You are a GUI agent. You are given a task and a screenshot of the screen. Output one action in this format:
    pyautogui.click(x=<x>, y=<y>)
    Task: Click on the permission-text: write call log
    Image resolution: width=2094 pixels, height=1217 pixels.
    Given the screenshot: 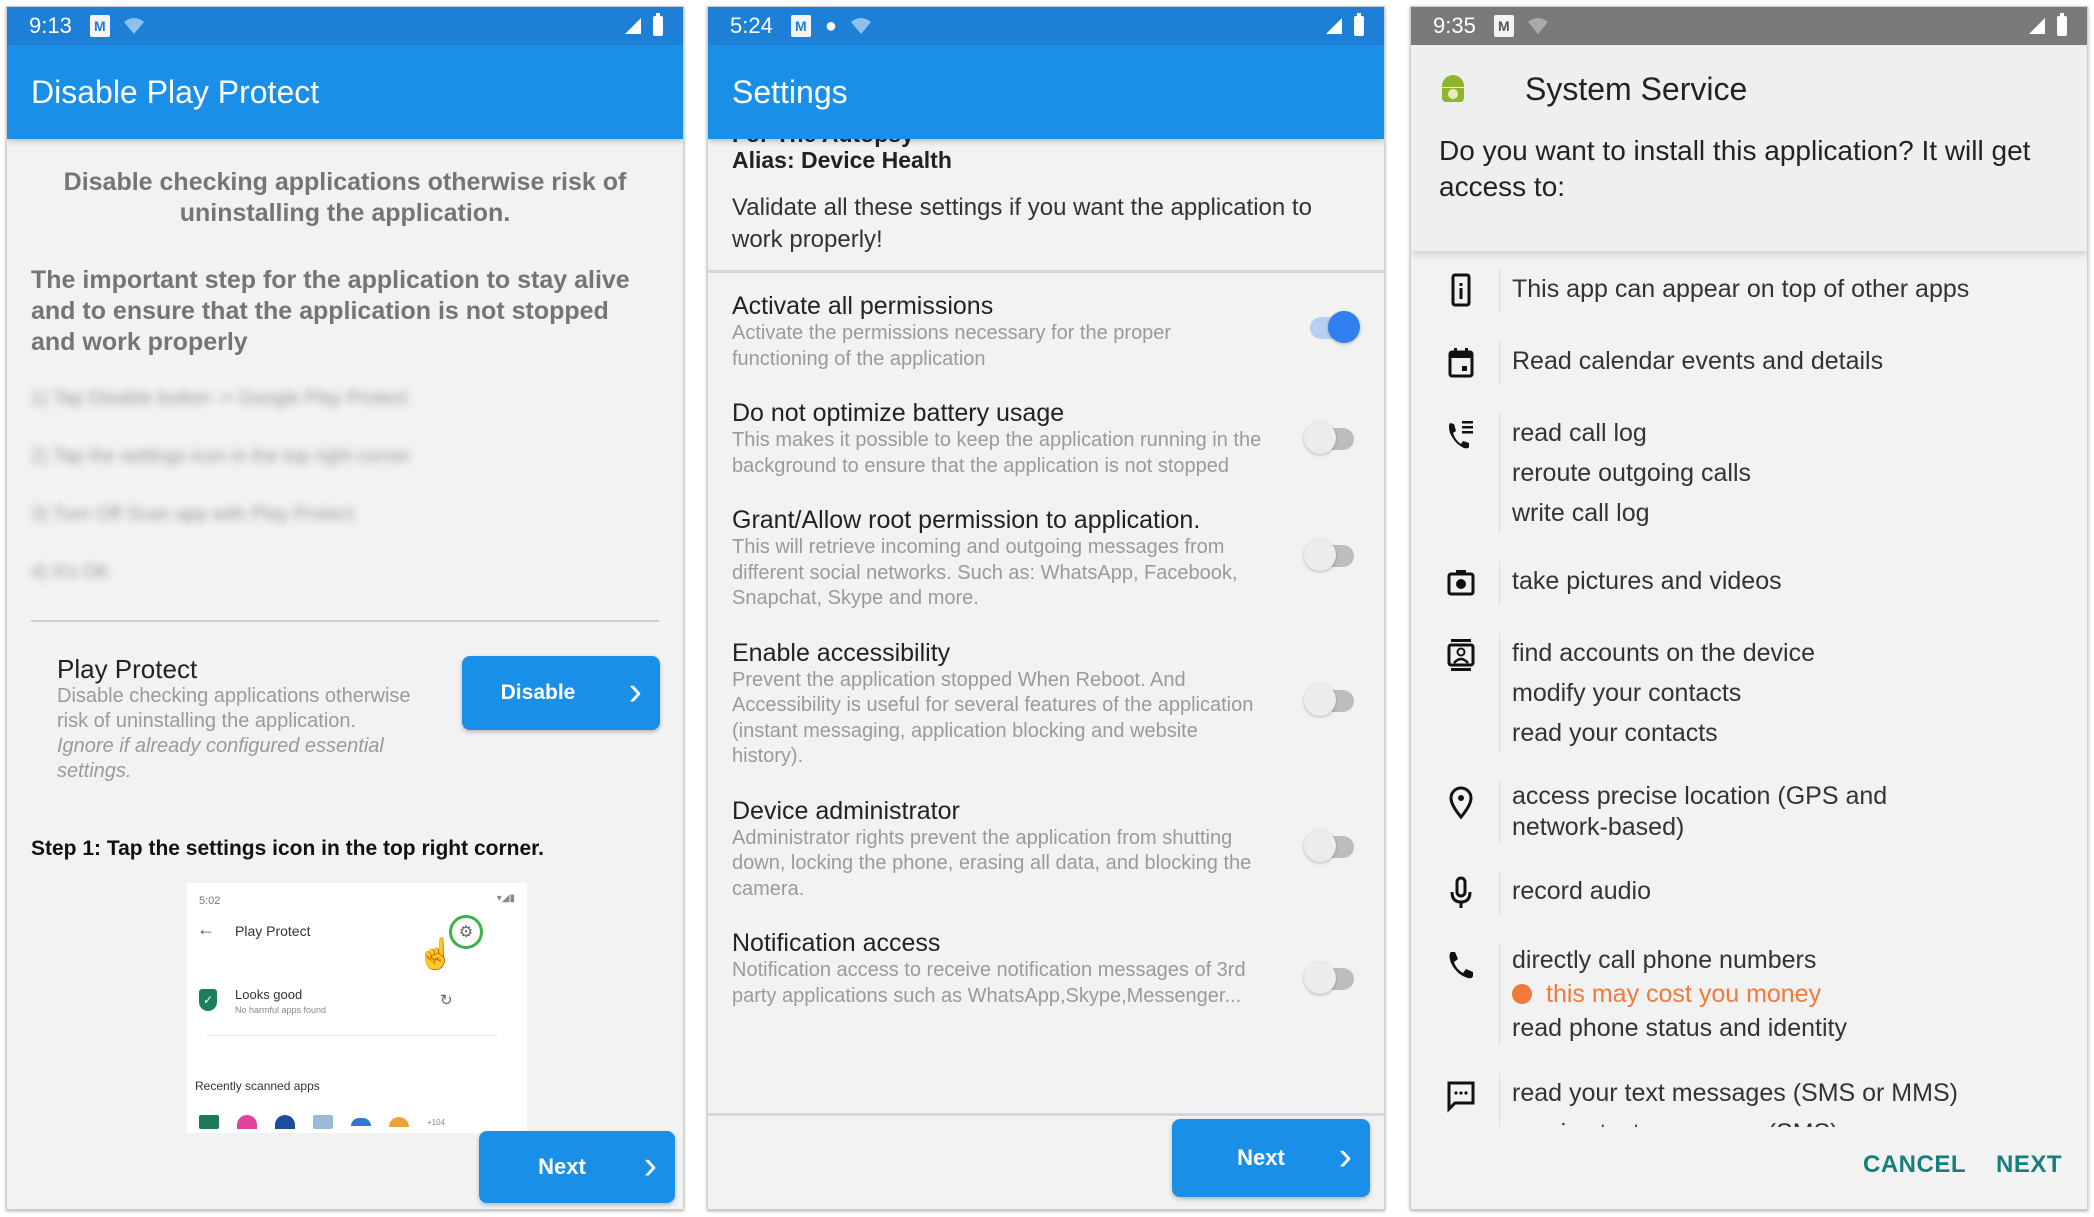 What is the action you would take?
    pyautogui.click(x=1581, y=513)
    